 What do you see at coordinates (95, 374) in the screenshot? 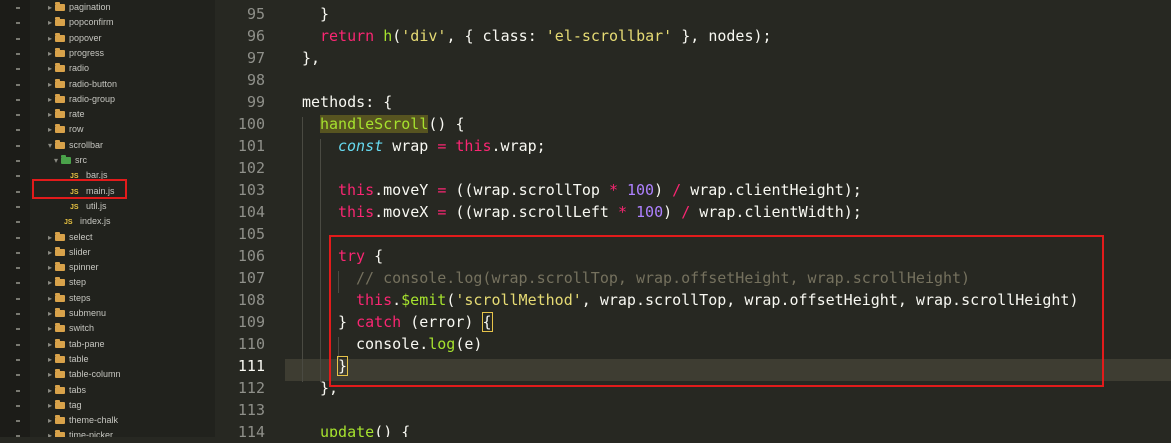
I see `tree-item-label: table-column` at bounding box center [95, 374].